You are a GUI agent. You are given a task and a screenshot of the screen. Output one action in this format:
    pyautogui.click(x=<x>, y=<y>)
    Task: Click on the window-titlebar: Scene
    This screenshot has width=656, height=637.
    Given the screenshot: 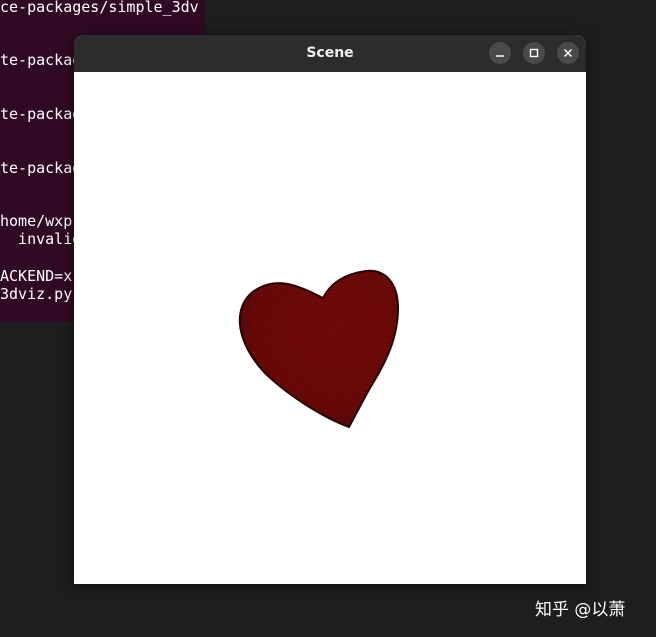 What is the action you would take?
    pyautogui.click(x=330, y=53)
    